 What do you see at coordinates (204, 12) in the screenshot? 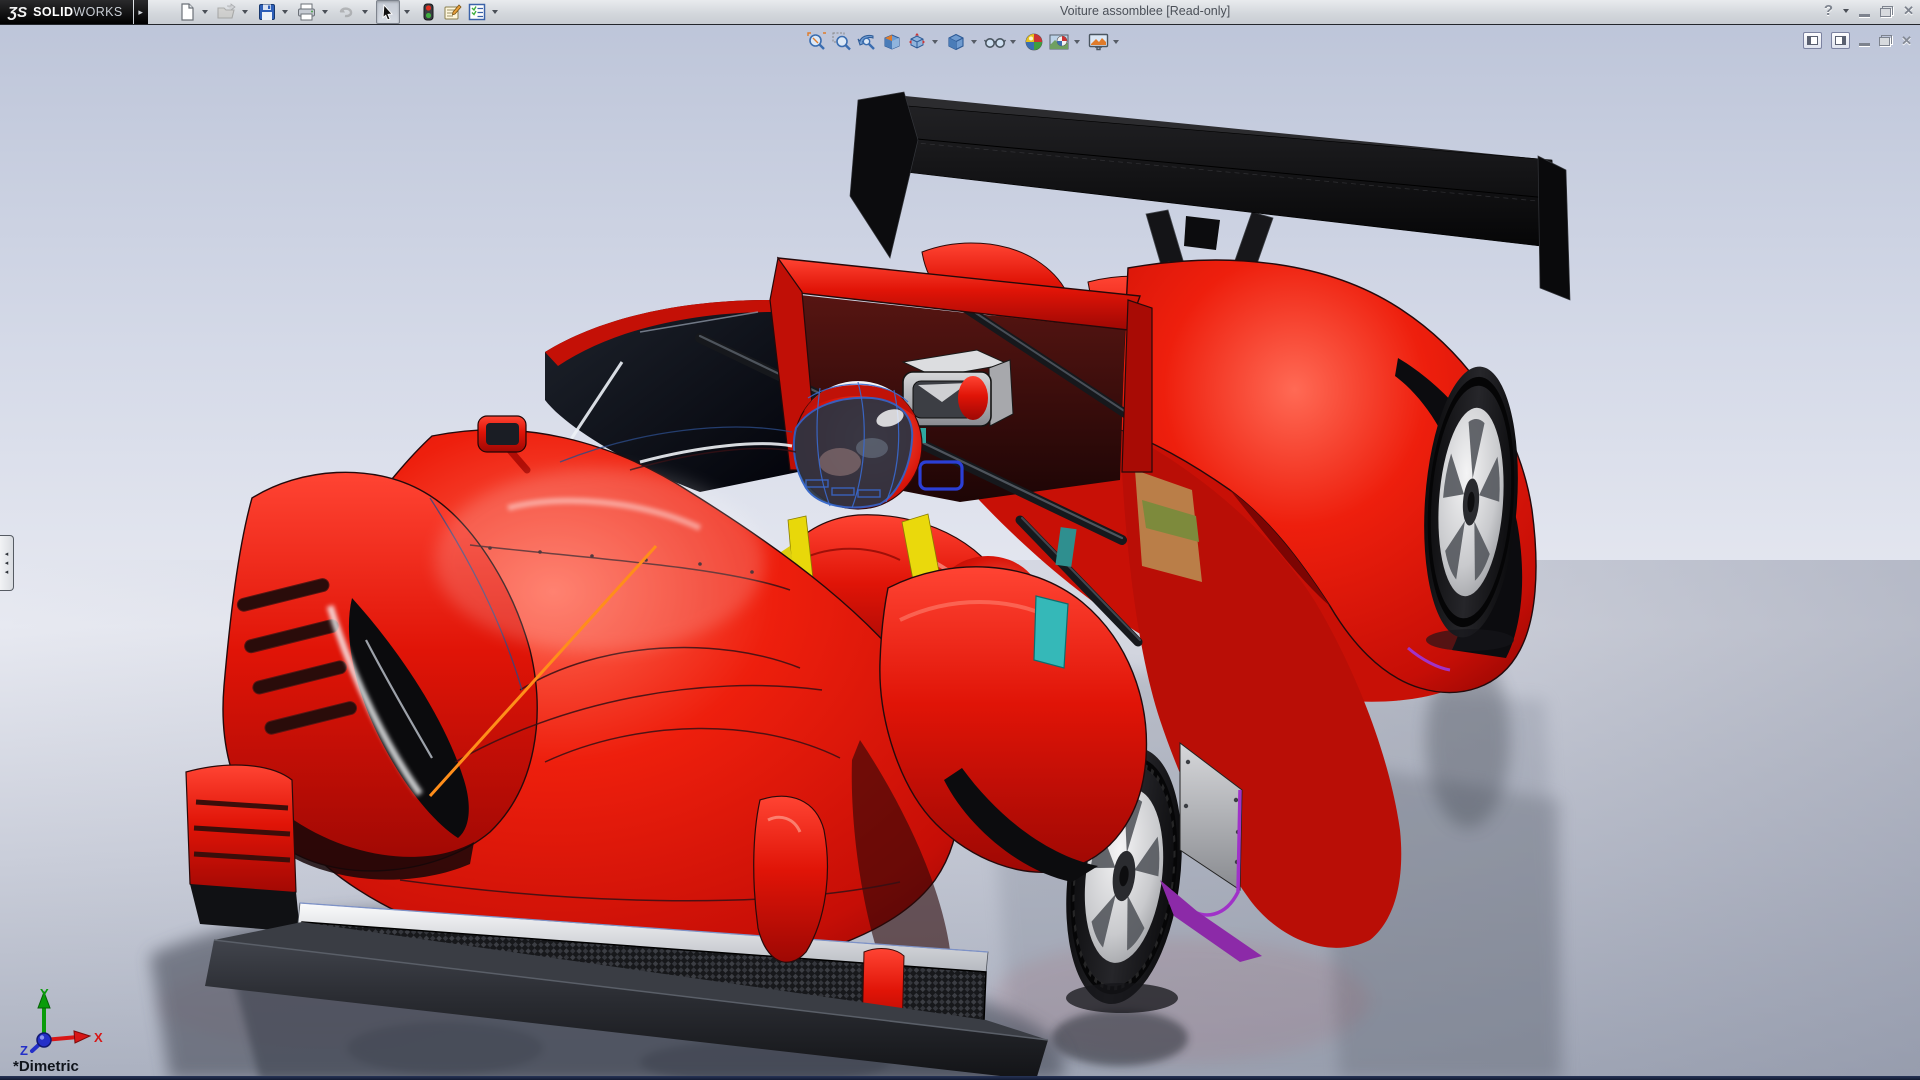
I see `new-dropdown` at bounding box center [204, 12].